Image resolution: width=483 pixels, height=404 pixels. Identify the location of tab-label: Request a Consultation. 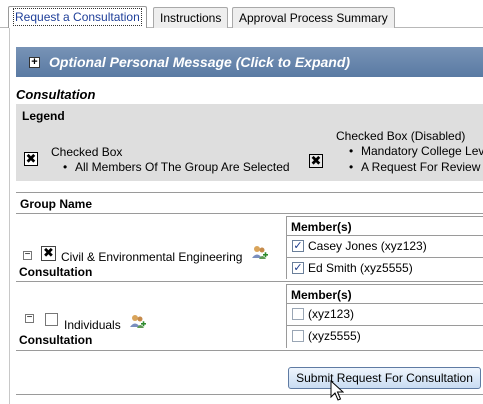
(77, 17).